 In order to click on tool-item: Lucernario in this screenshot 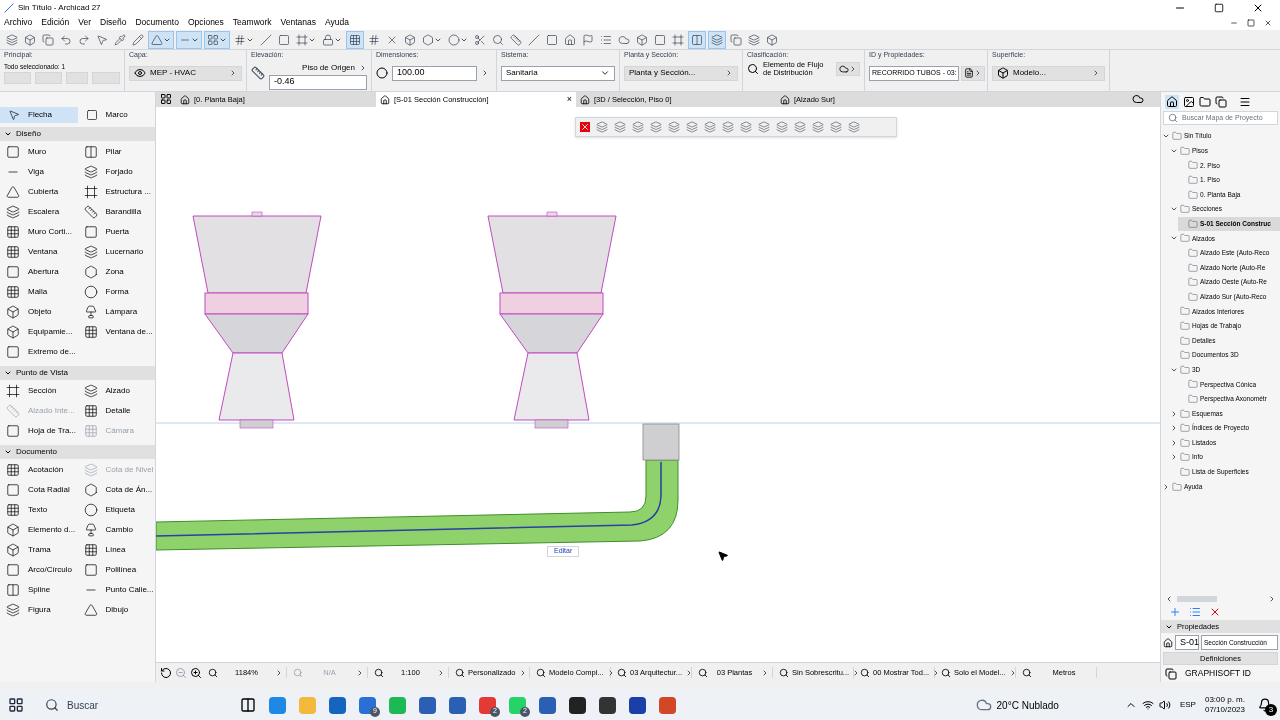, I will do `click(116, 252)`.